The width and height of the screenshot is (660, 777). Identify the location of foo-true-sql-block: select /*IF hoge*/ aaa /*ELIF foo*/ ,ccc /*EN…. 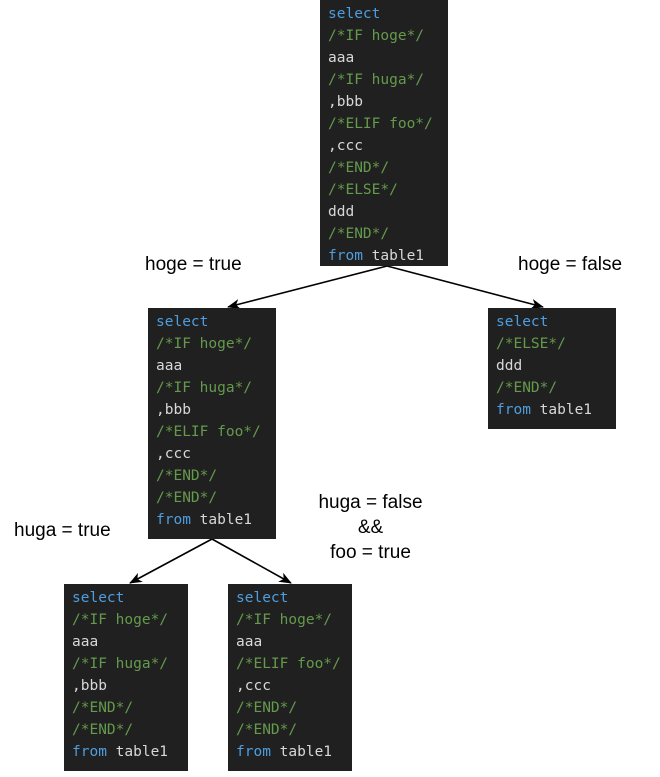
(290, 677).